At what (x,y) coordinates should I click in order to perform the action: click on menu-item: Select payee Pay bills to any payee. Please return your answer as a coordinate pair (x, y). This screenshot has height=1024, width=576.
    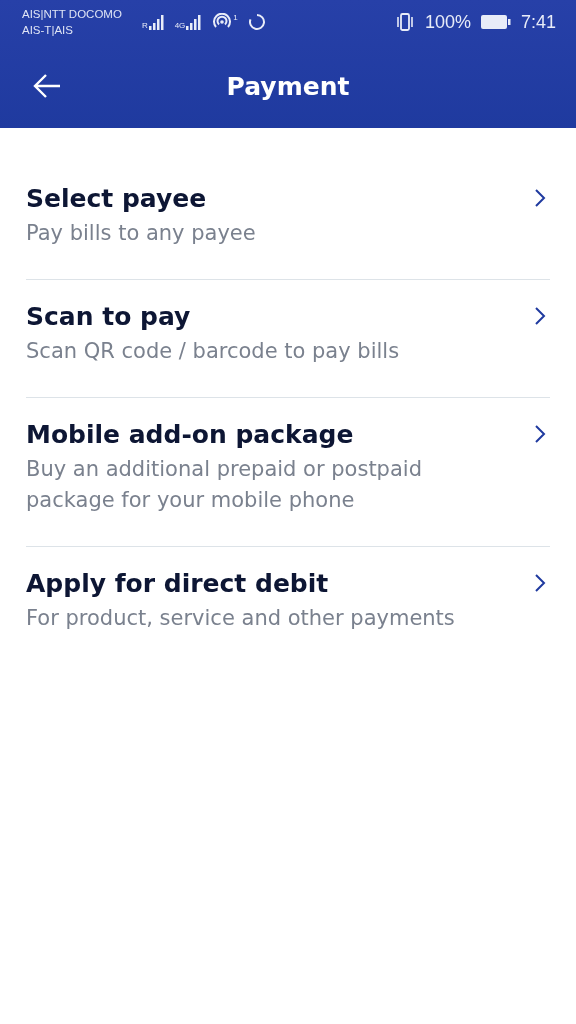
    Looking at the image, I should click on (288, 204).